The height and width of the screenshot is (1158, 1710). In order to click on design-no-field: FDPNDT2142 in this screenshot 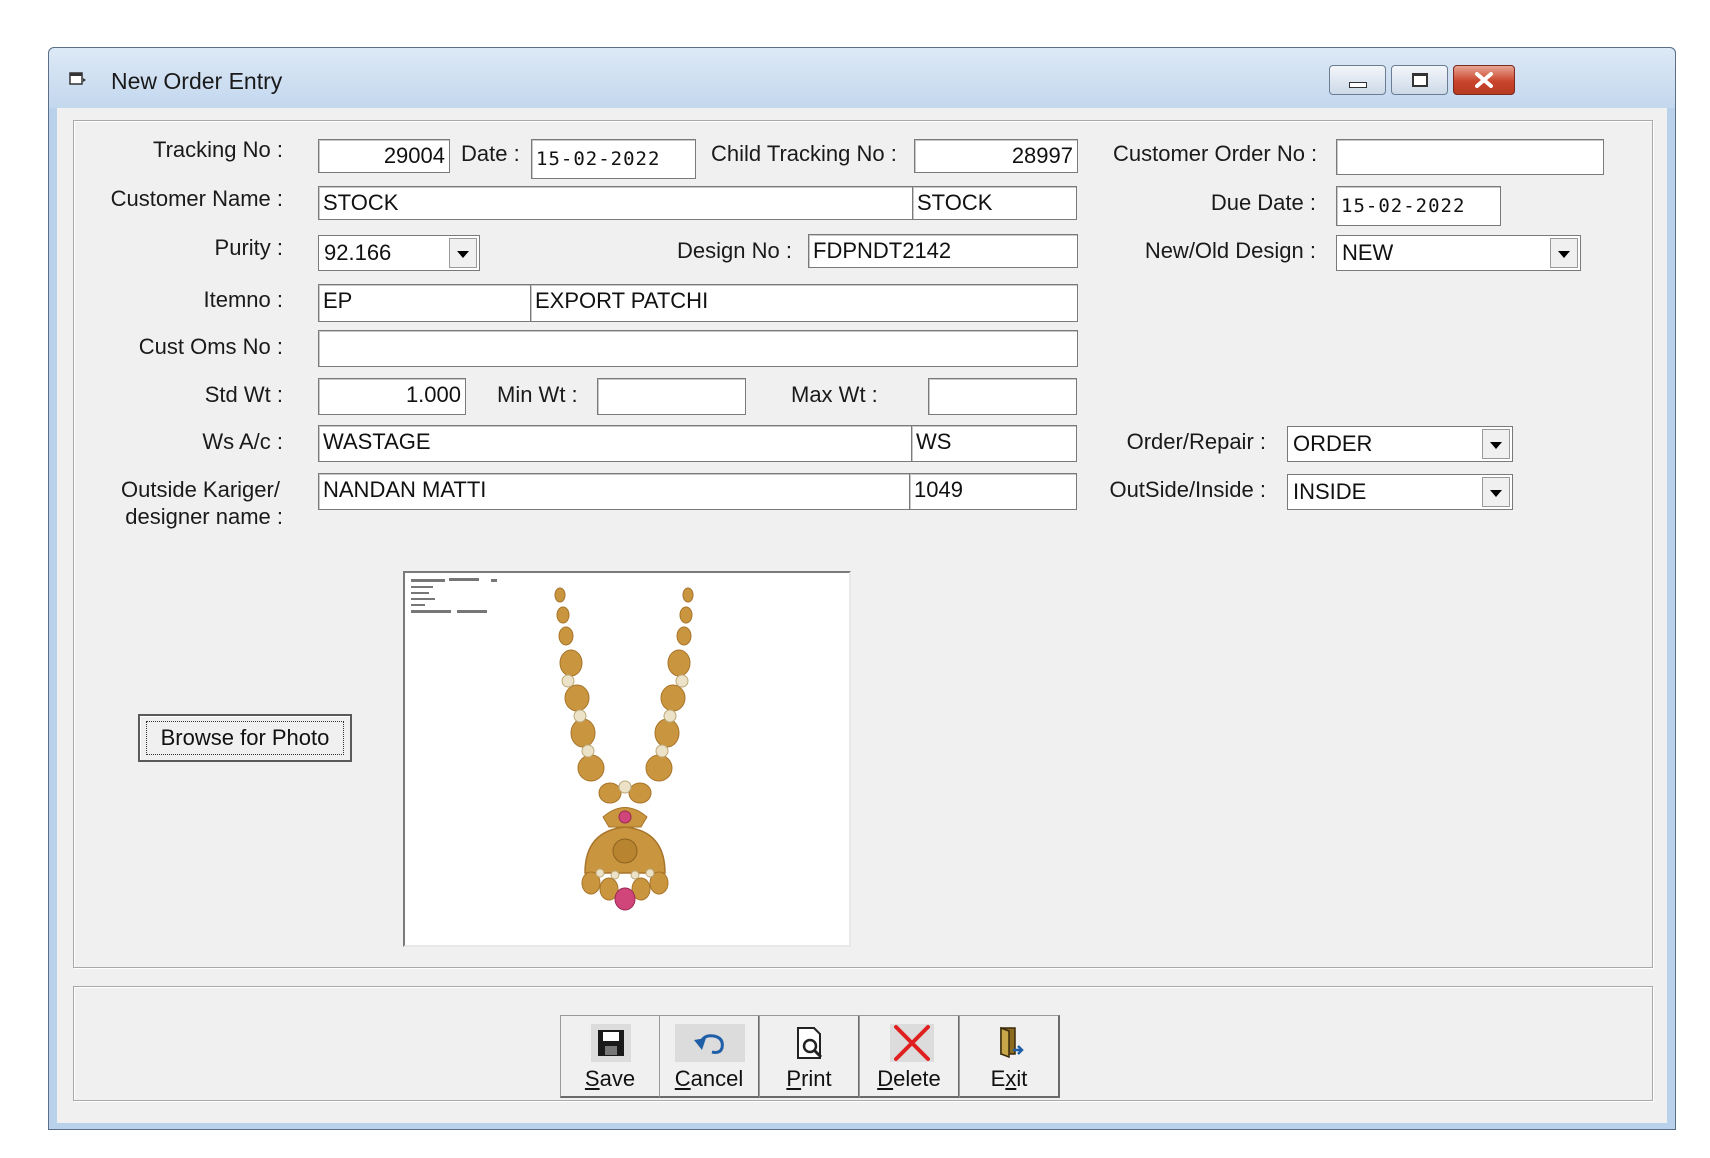, I will do `click(943, 251)`.